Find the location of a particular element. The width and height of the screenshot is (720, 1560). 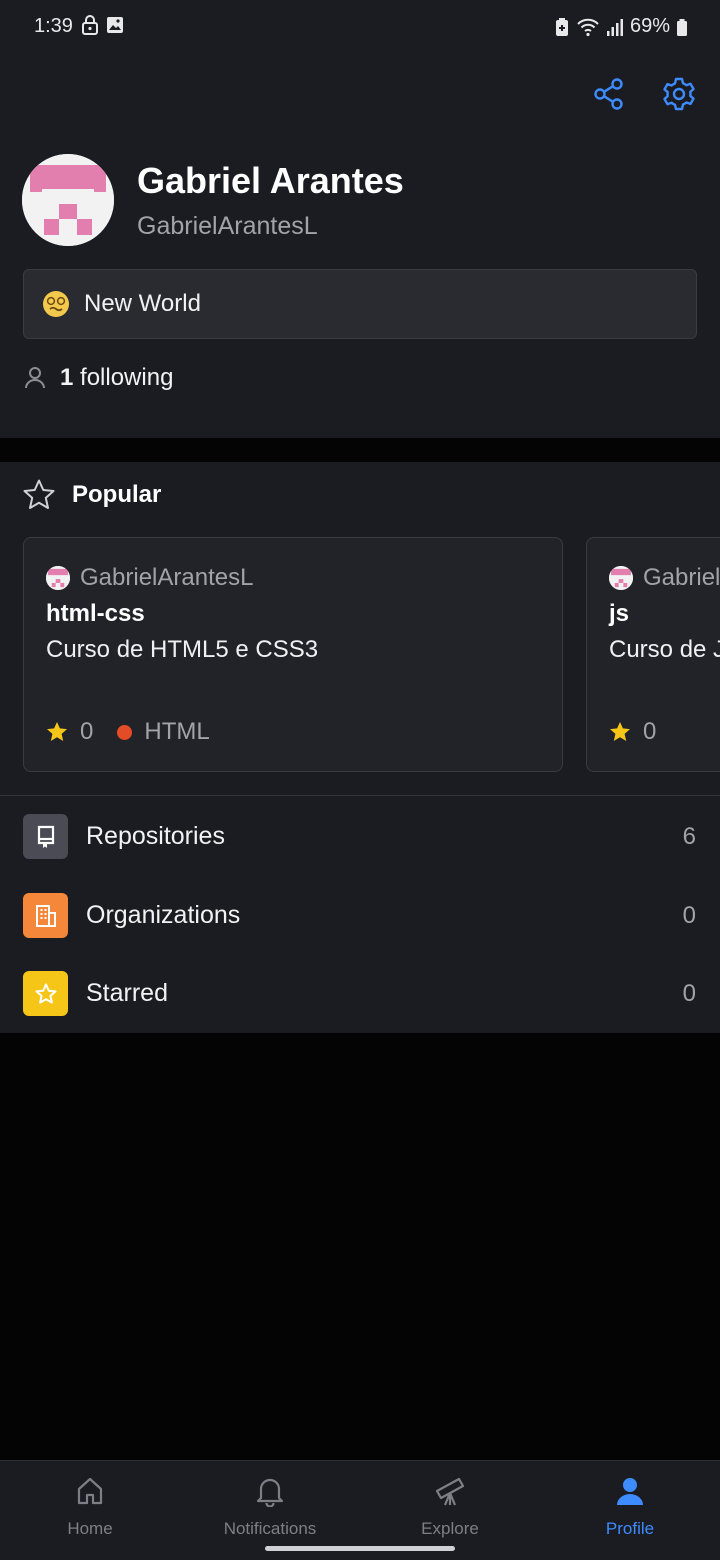

nav-label: Notifications is located at coordinates (270, 1528).